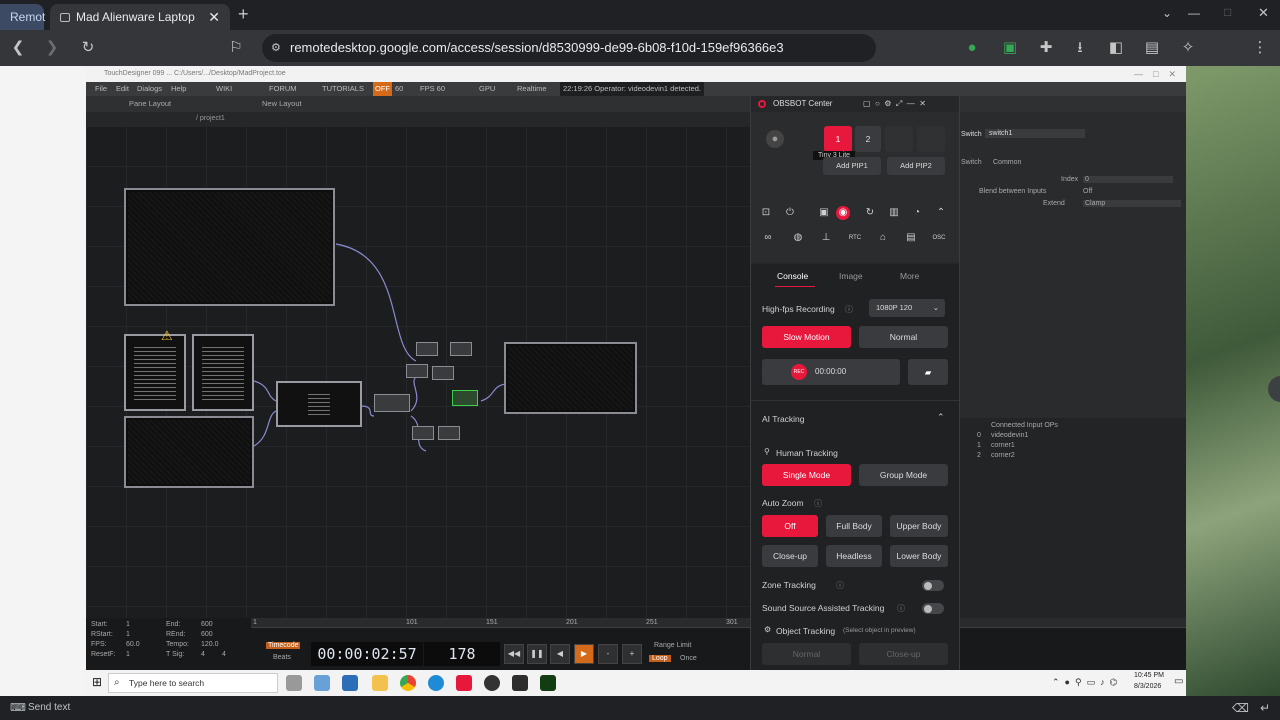 This screenshot has height=720, width=1280. What do you see at coordinates (870, 213) in the screenshot?
I see `reset-icon: ↻` at bounding box center [870, 213].